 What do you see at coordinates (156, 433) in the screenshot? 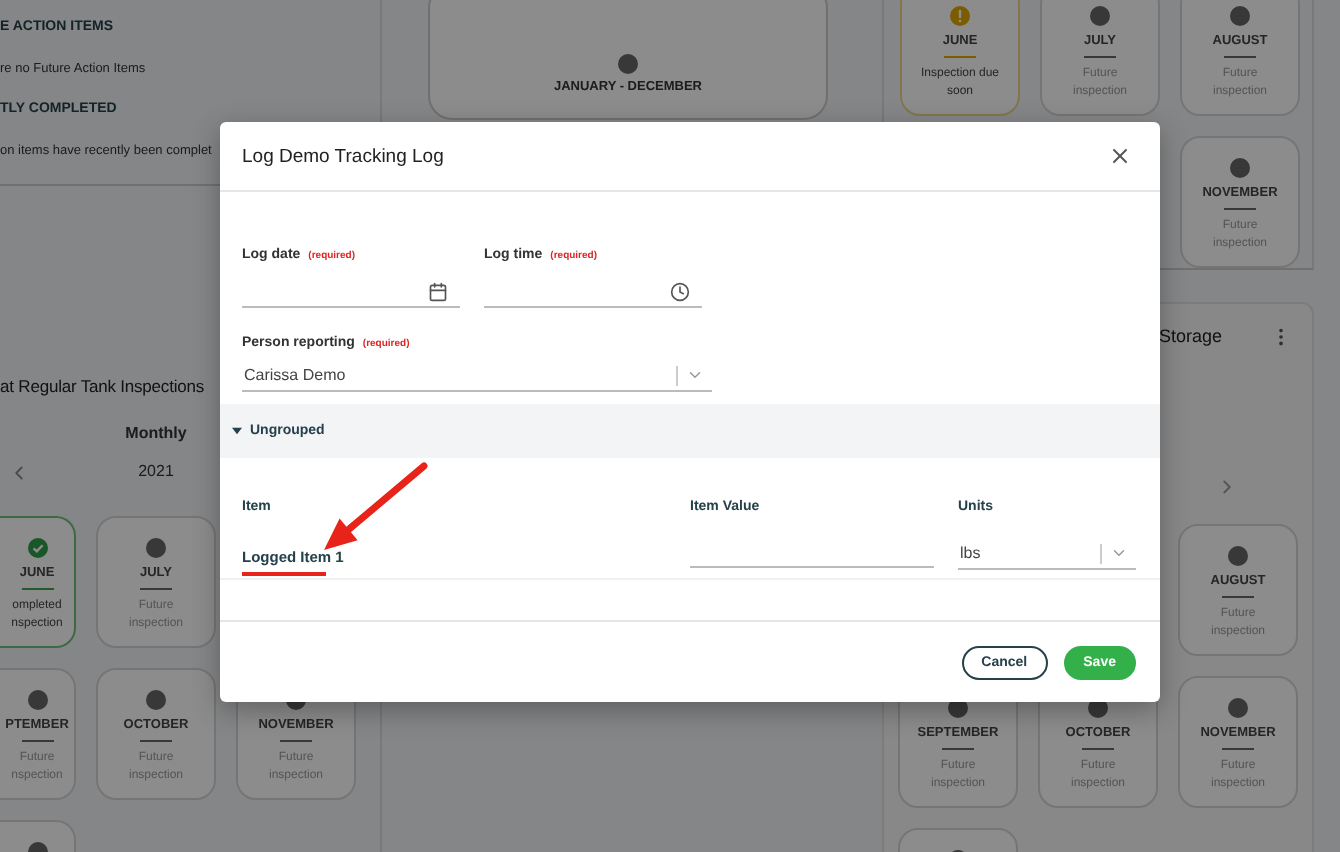
I see `frequency-label: Monthly` at bounding box center [156, 433].